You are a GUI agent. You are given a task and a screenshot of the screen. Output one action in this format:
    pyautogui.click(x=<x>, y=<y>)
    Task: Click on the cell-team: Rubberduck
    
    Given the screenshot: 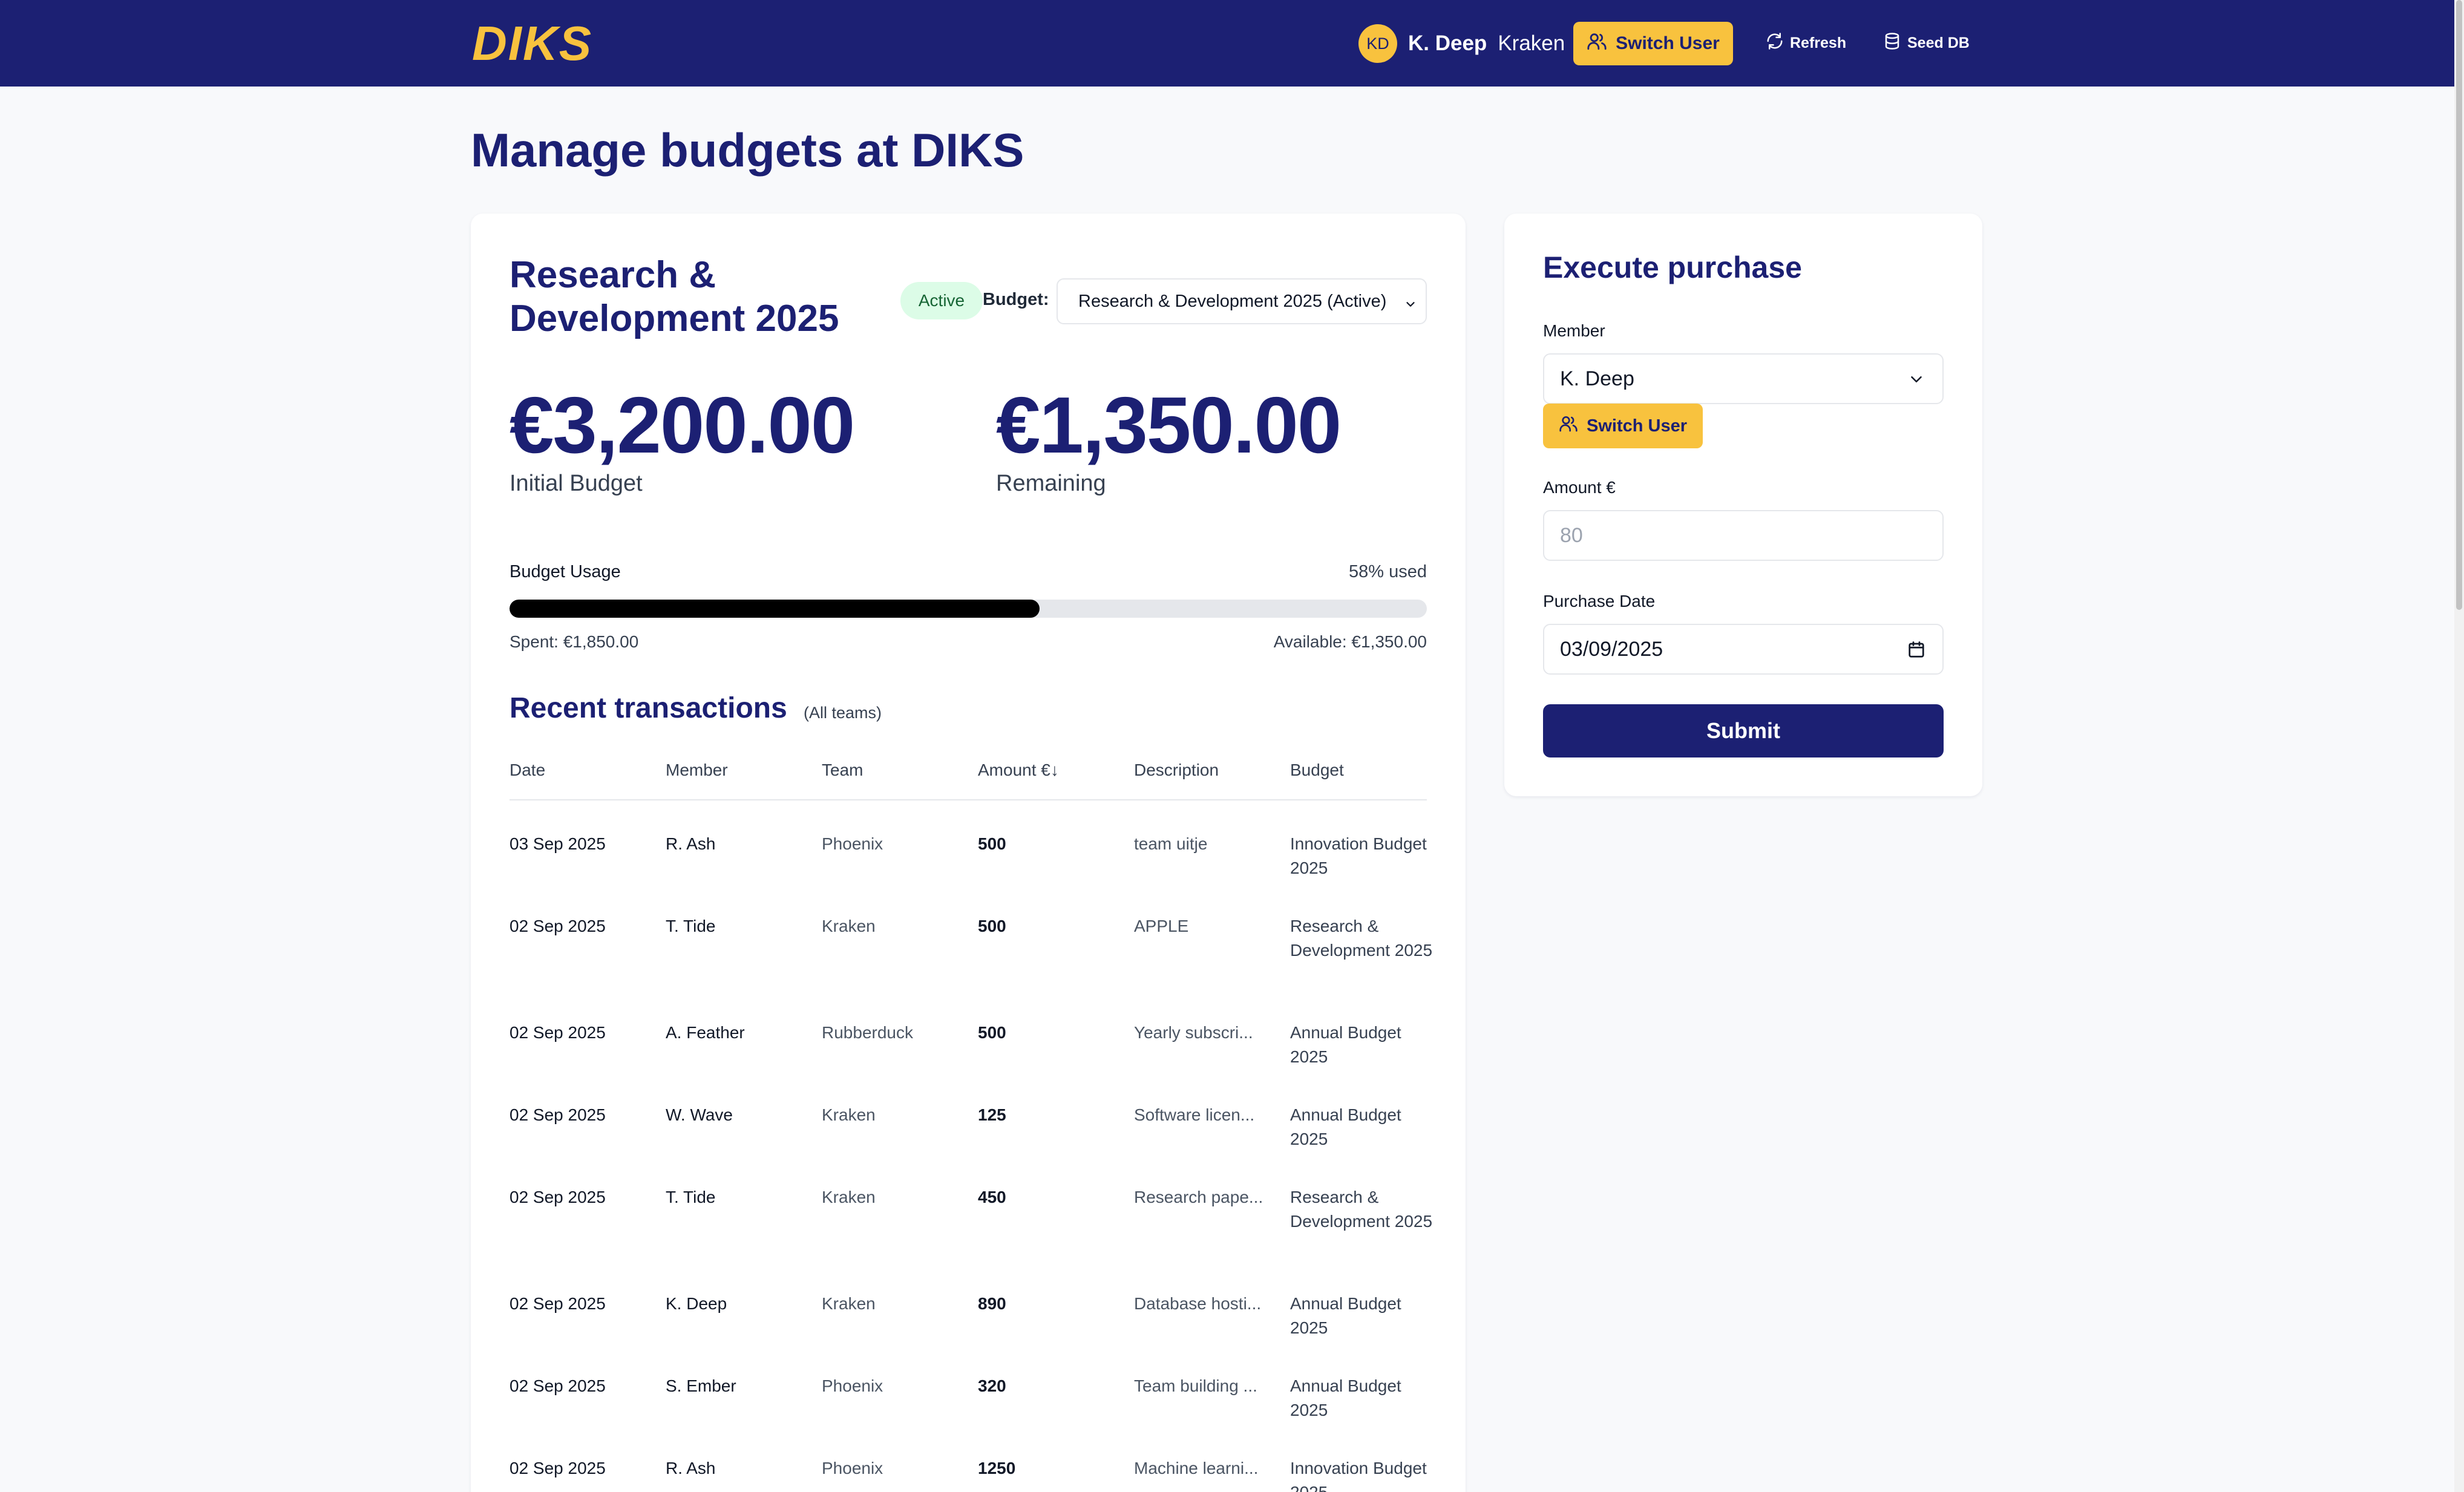 What is the action you would take?
    pyautogui.click(x=867, y=1032)
    